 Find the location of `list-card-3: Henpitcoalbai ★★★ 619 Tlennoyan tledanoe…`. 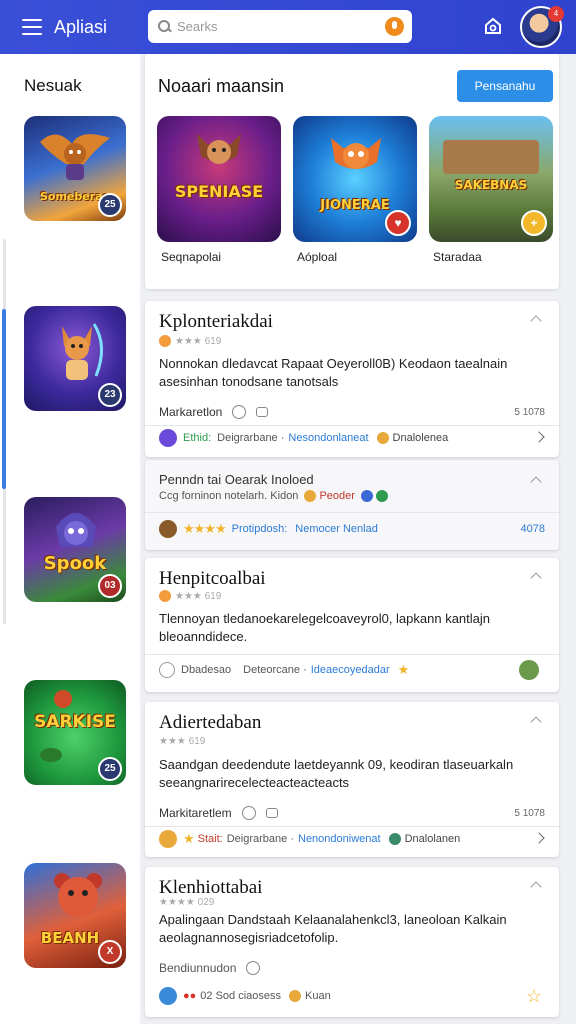

list-card-3: Henpitcoalbai ★★★ 619 Tlennoyan tledanoe… is located at coordinates (352, 625).